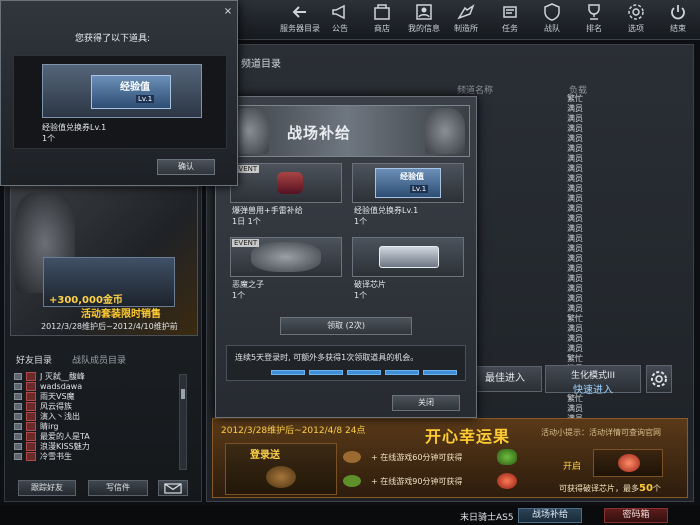 The width and height of the screenshot is (700, 525). What do you see at coordinates (552, 28) in the screenshot?
I see `nav-label: 战队` at bounding box center [552, 28].